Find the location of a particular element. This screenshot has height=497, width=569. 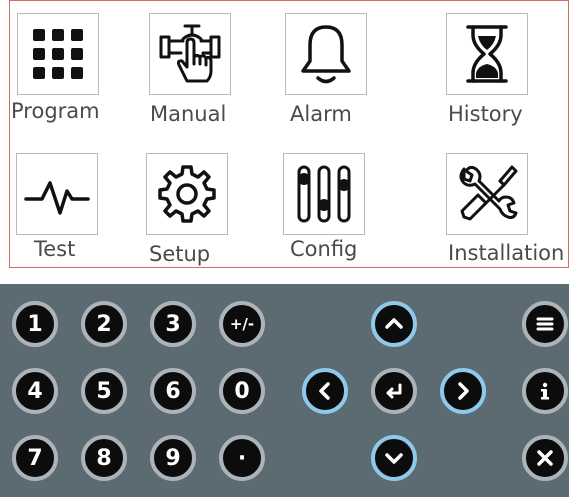

enter-icon is located at coordinates (394, 391).